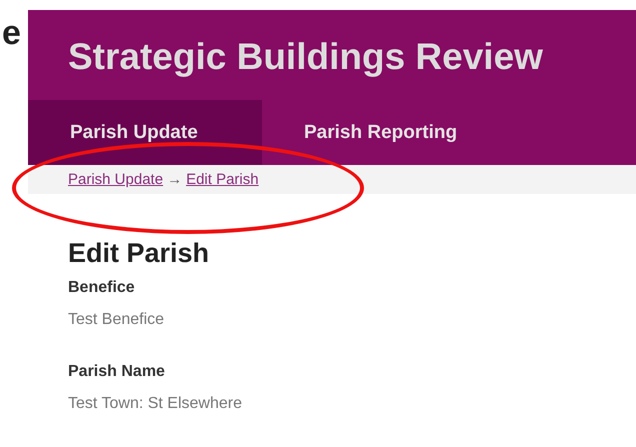 This screenshot has height=447, width=636. I want to click on field-label: Benefice, so click(102, 288).